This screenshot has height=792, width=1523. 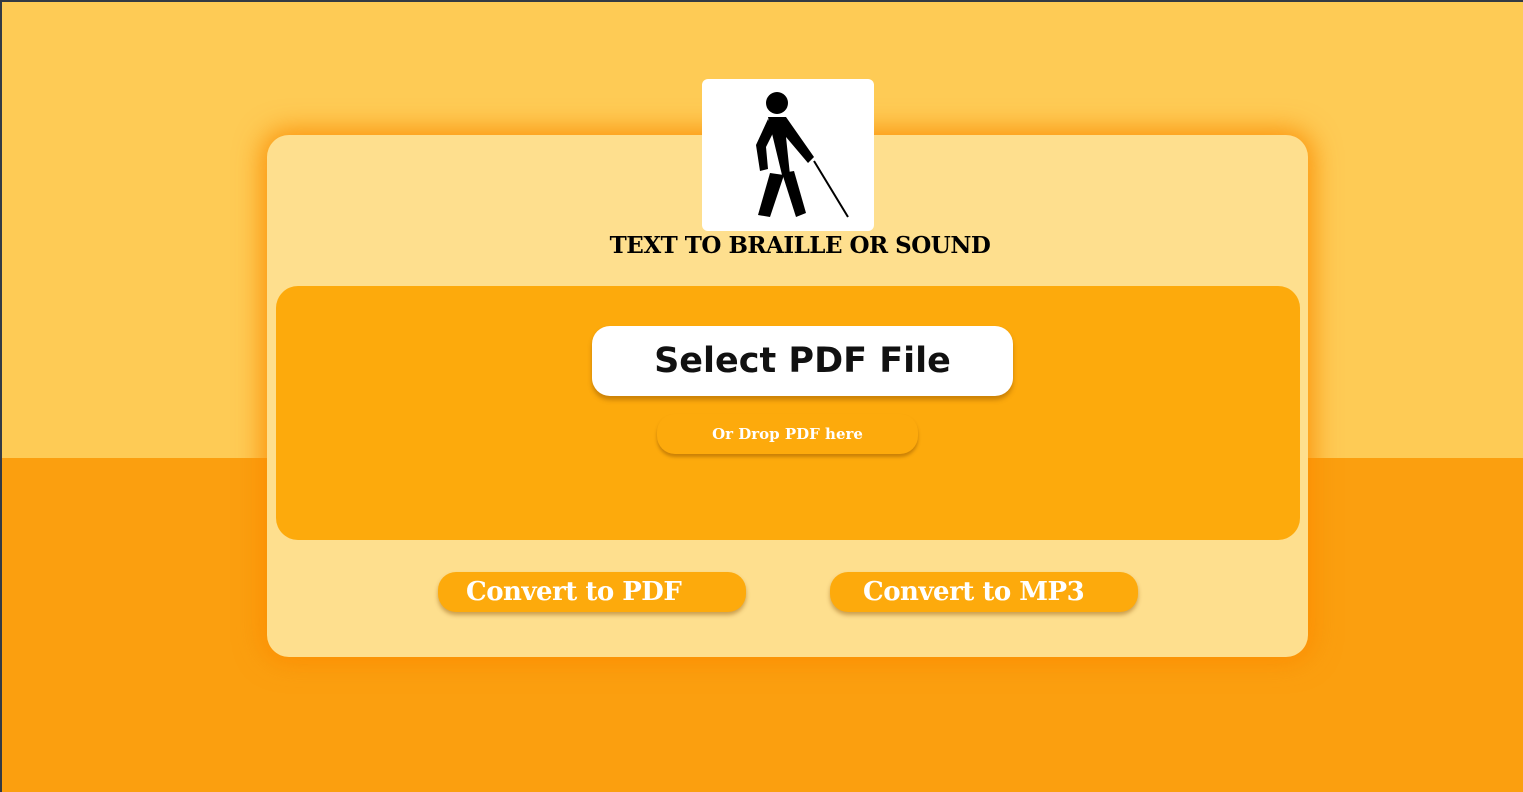 What do you see at coordinates (1, 625) in the screenshot?
I see `window-edge` at bounding box center [1, 625].